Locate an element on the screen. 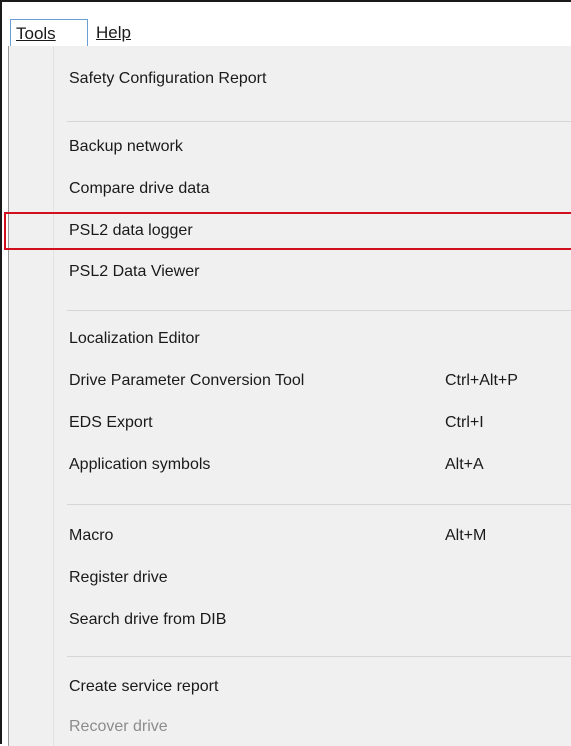 Image resolution: width=571 pixels, height=746 pixels. menu-bar: Tools Help is located at coordinates (287, 26).